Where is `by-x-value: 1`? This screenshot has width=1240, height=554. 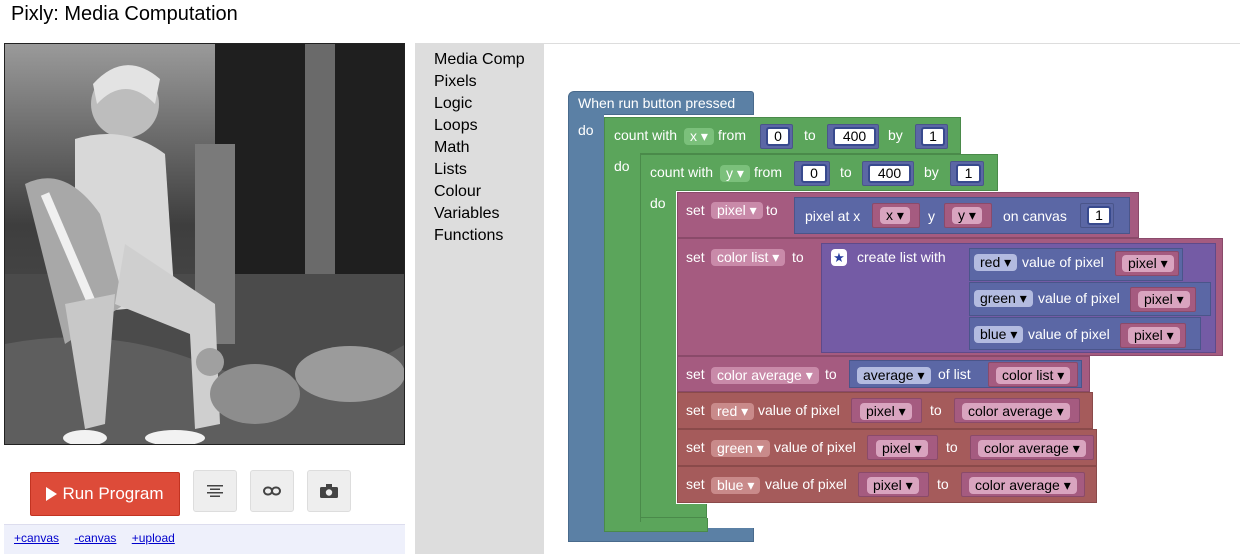
by-x-value: 1 is located at coordinates (933, 136).